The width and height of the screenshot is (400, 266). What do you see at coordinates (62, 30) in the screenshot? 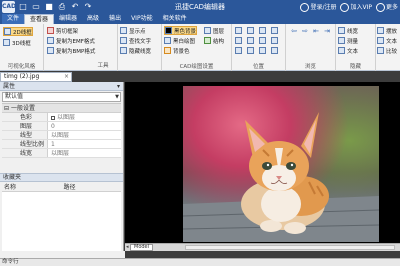
I see `cut-frame-button: 剪切框架` at bounding box center [62, 30].